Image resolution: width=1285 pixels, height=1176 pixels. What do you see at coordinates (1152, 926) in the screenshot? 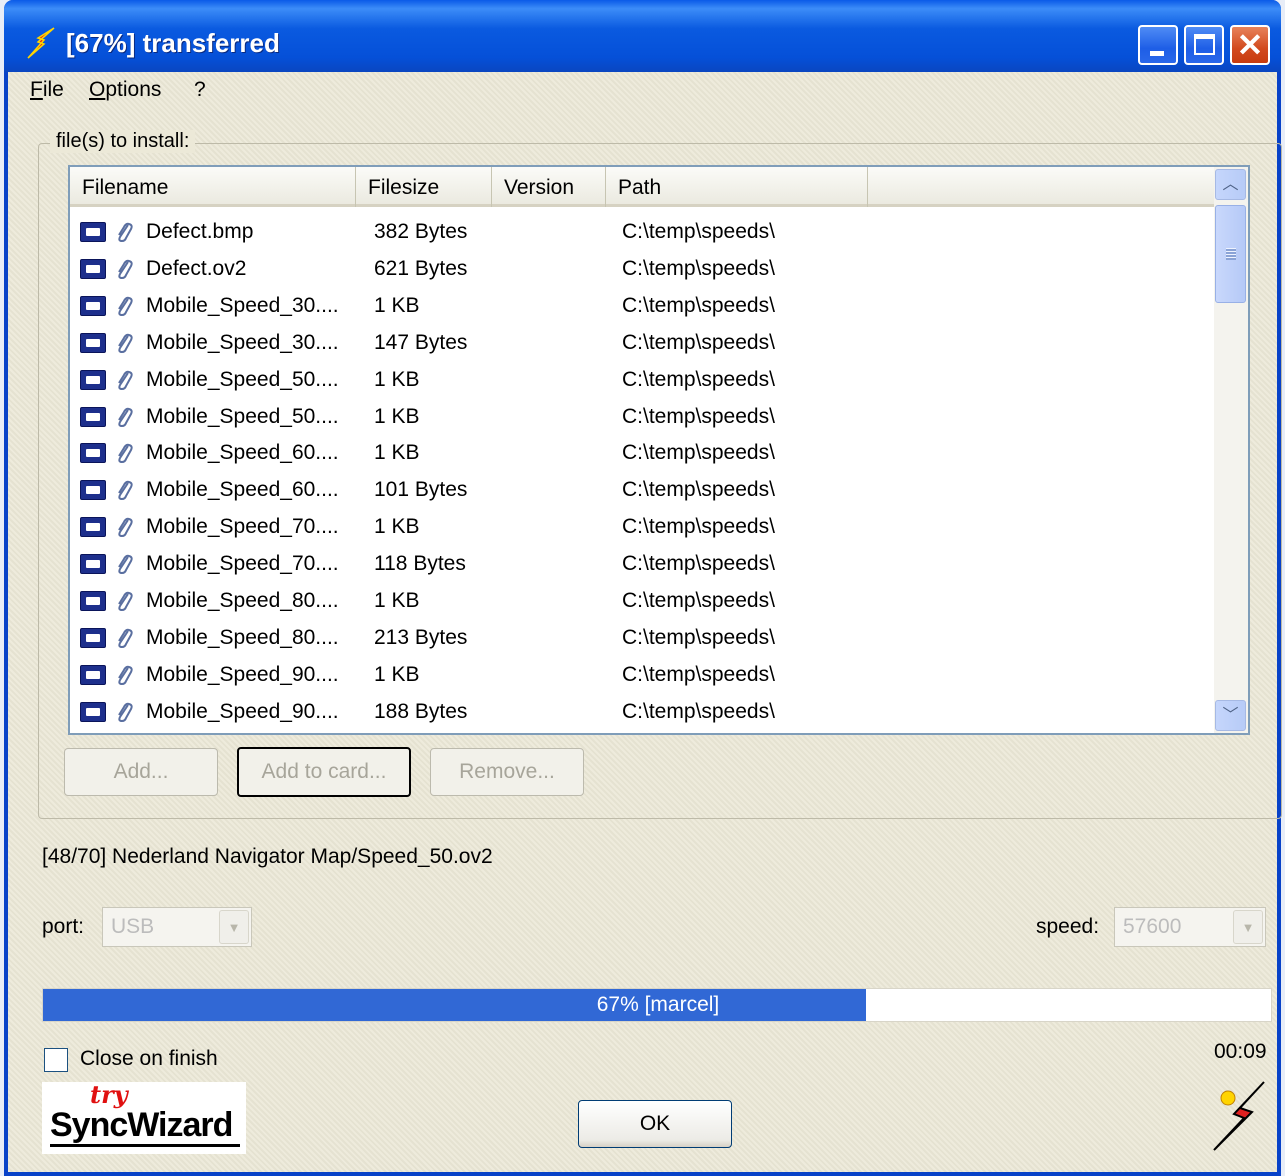
I see `speed-value: 57600` at bounding box center [1152, 926].